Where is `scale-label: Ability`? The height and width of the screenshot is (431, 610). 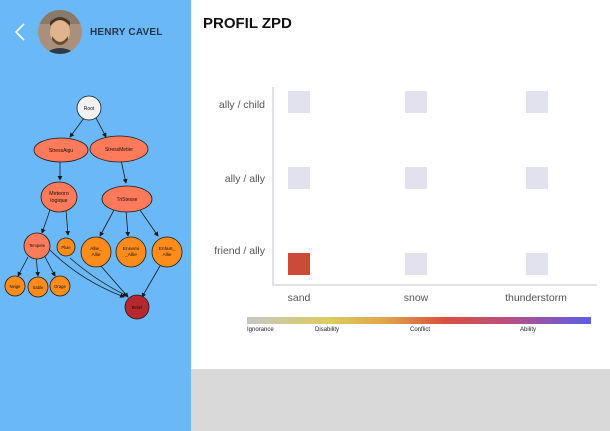
scale-label: Ability is located at coordinates (528, 330).